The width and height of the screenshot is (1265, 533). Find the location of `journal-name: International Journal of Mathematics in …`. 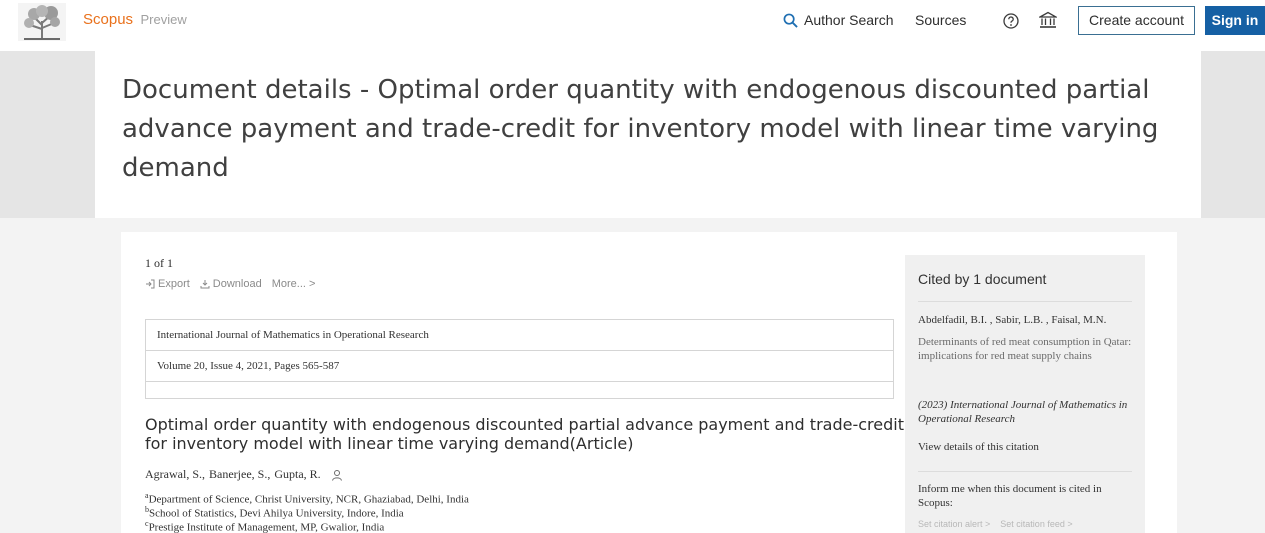

journal-name: International Journal of Mathematics in … is located at coordinates (519, 335).